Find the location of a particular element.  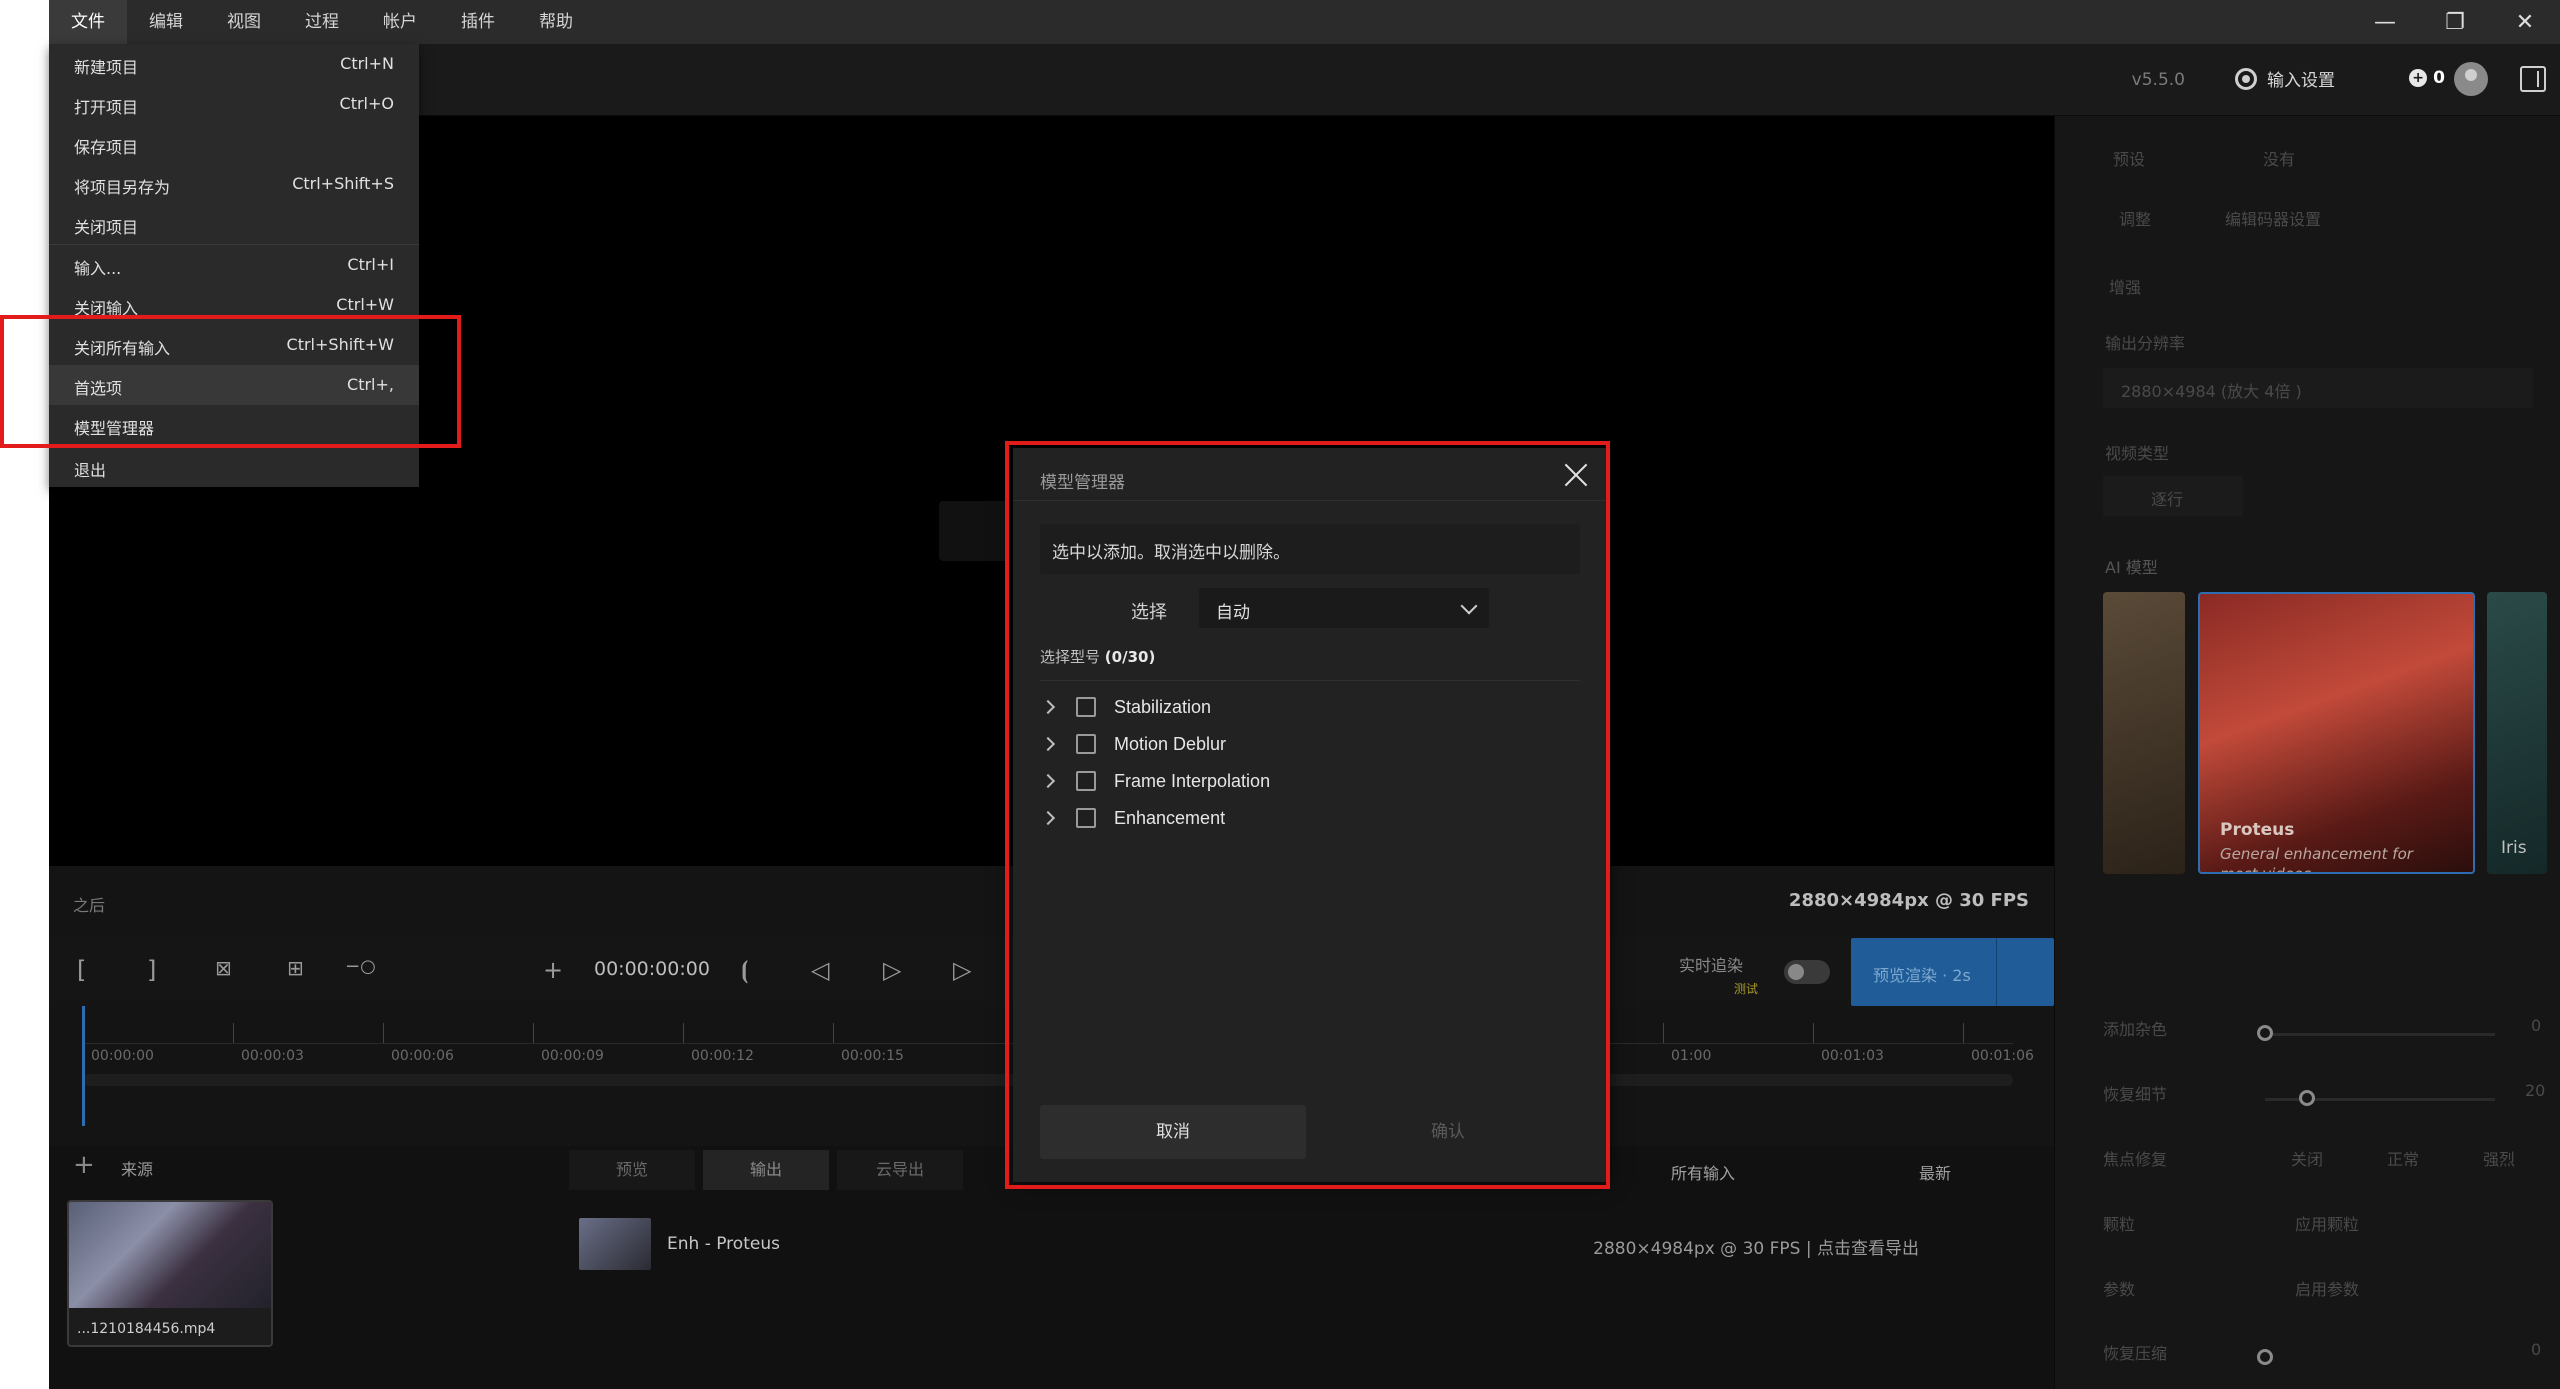

timeline-tick-label: 00:00:00 is located at coordinates (122, 1056).